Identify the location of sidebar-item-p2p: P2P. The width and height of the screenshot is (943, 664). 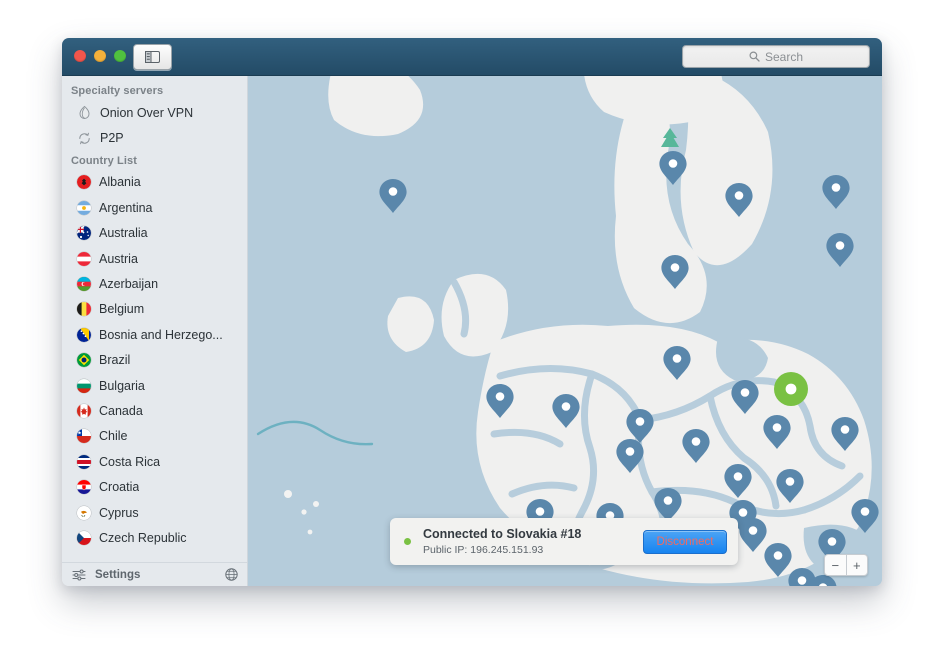
(154, 137).